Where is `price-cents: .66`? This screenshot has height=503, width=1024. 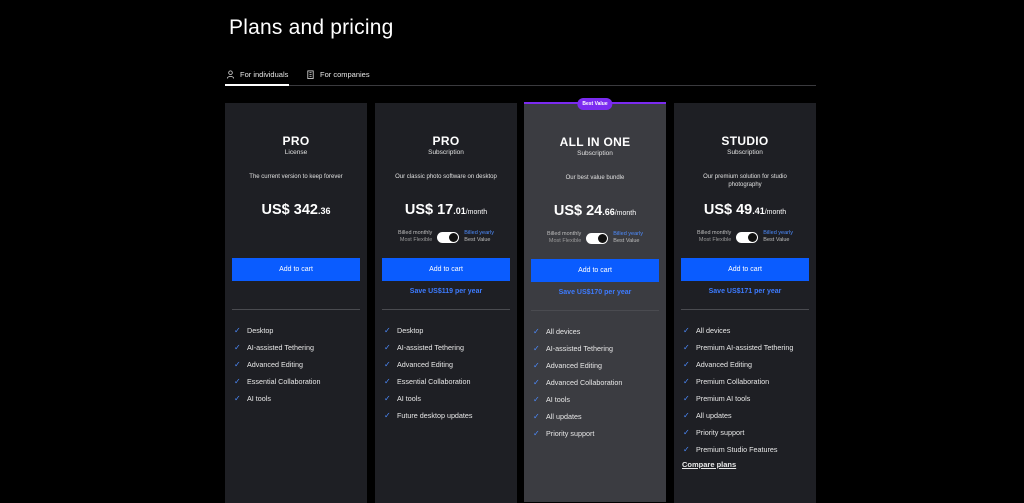 price-cents: .66 is located at coordinates (608, 212).